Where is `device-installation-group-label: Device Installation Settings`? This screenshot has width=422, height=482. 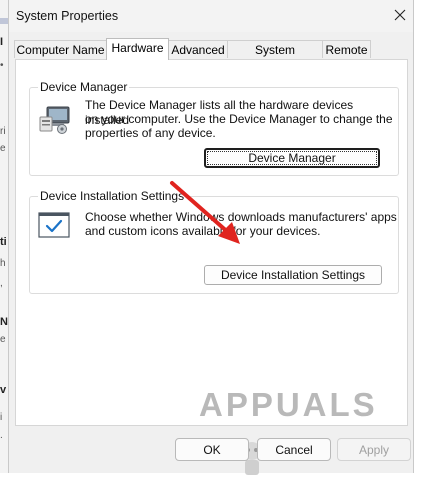
device-installation-group-label: Device Installation Settings is located at coordinates (112, 196).